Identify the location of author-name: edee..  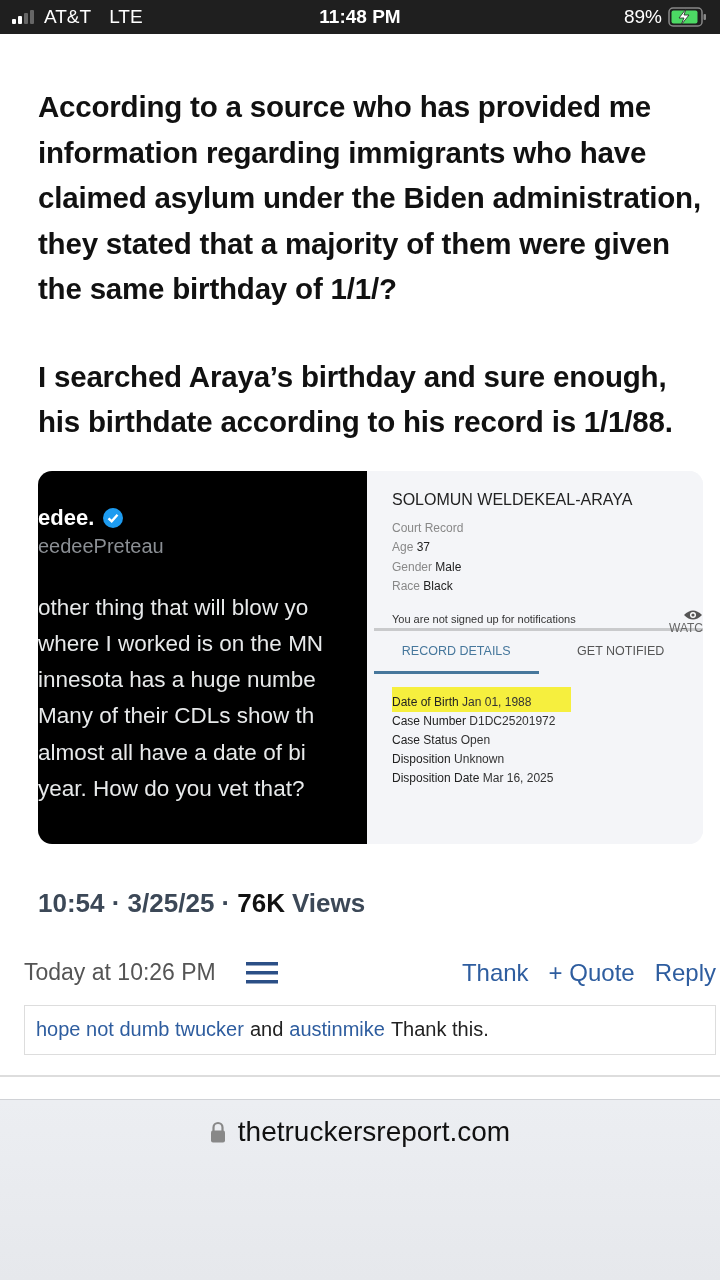
(66, 517).